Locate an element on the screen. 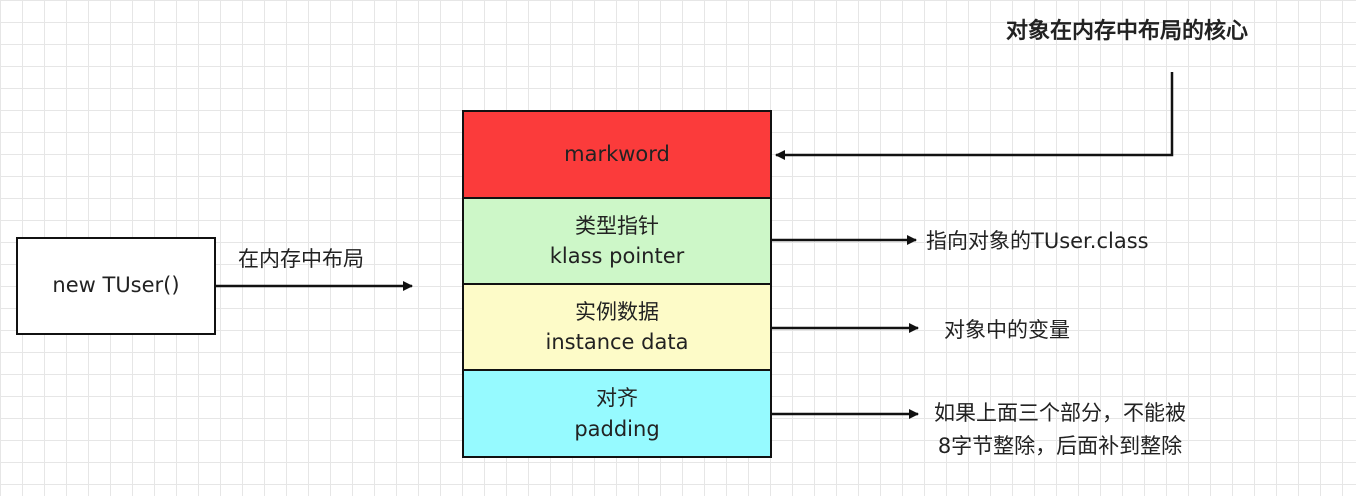 This screenshot has width=1356, height=496. padding-label-cn: 对齐 is located at coordinates (617, 398).